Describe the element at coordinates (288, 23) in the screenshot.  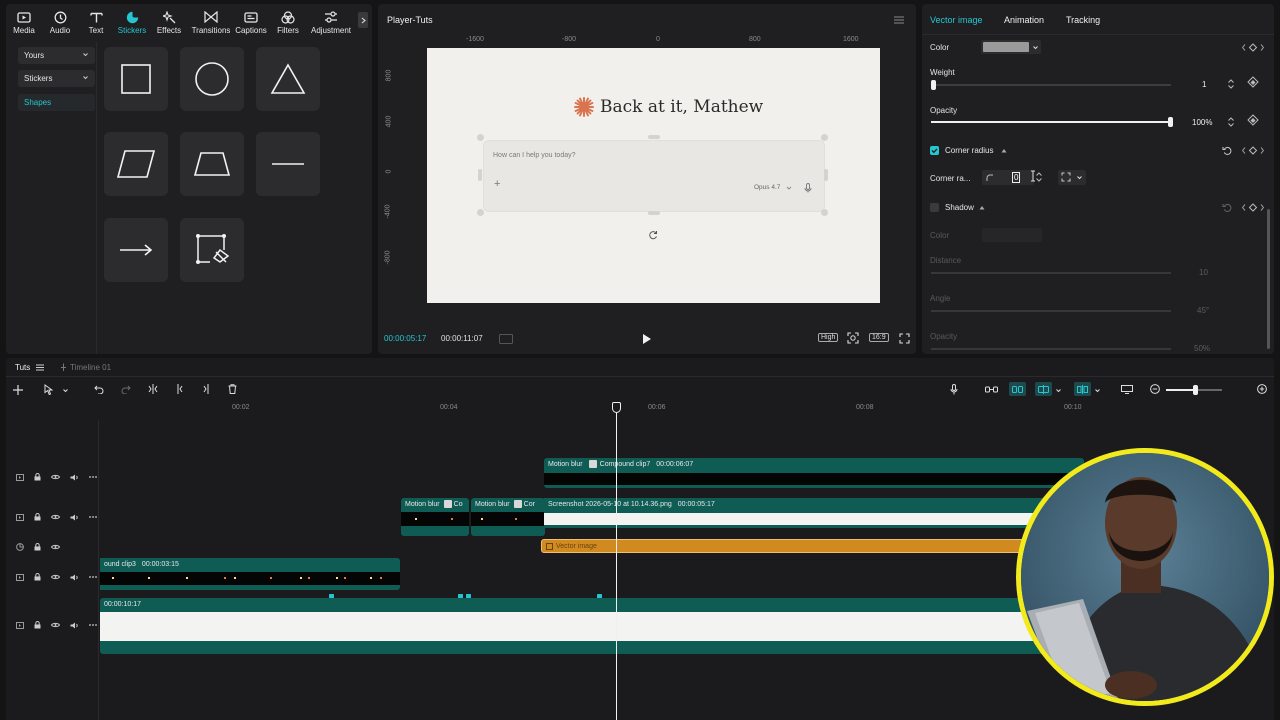
I see `toolbar-filters: Filters` at that location.